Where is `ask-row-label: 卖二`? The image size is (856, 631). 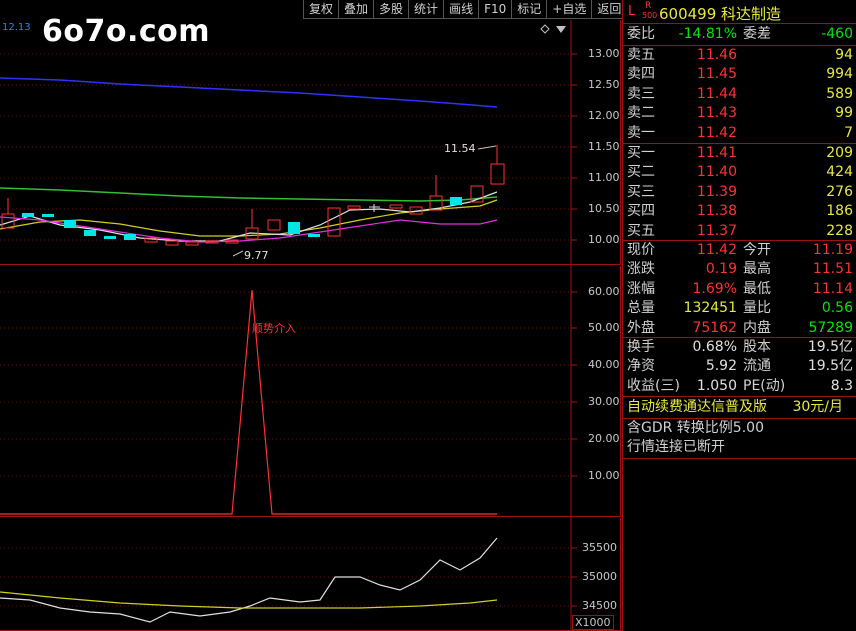 ask-row-label: 卖二 is located at coordinates (641, 113).